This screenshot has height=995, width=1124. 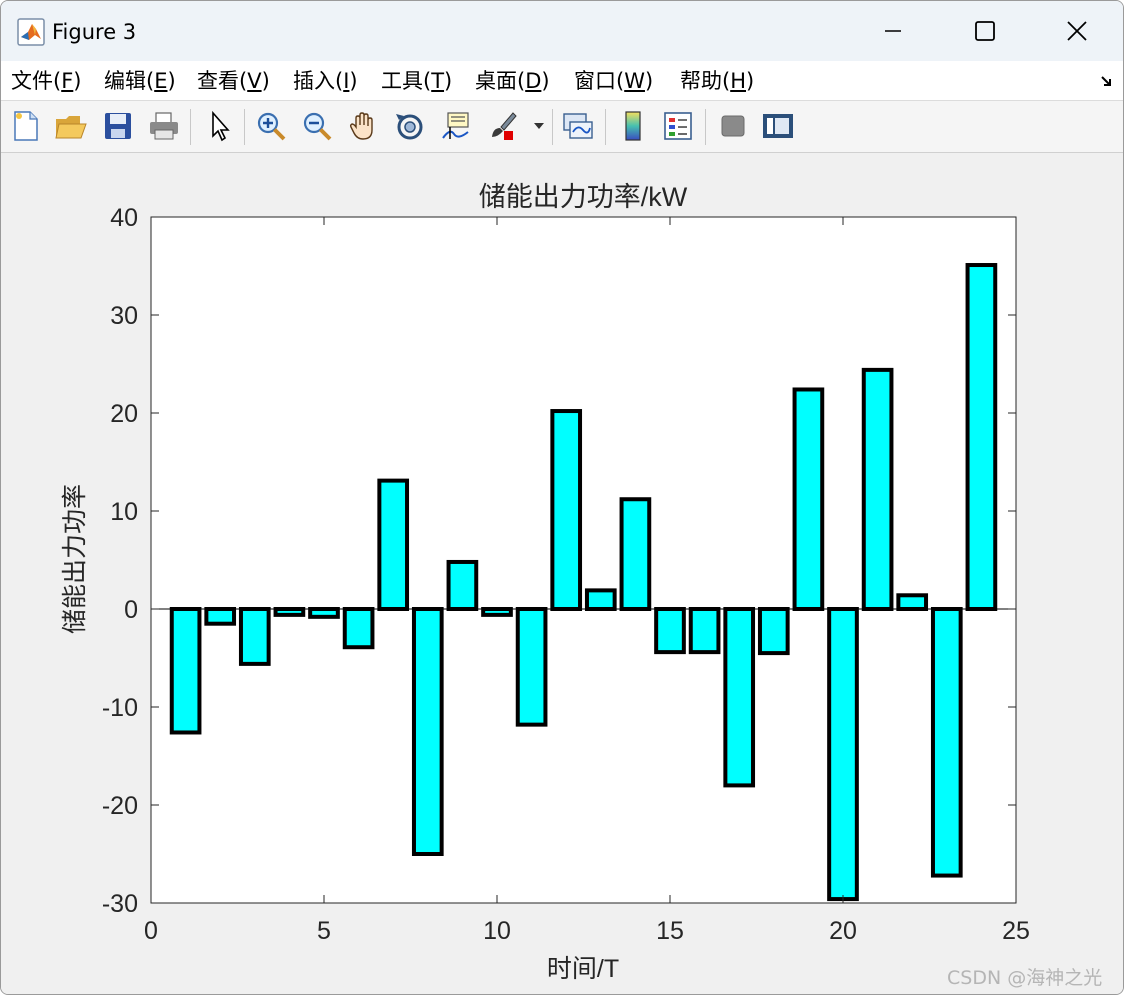 I want to click on link-plot-icon, so click(x=578, y=126).